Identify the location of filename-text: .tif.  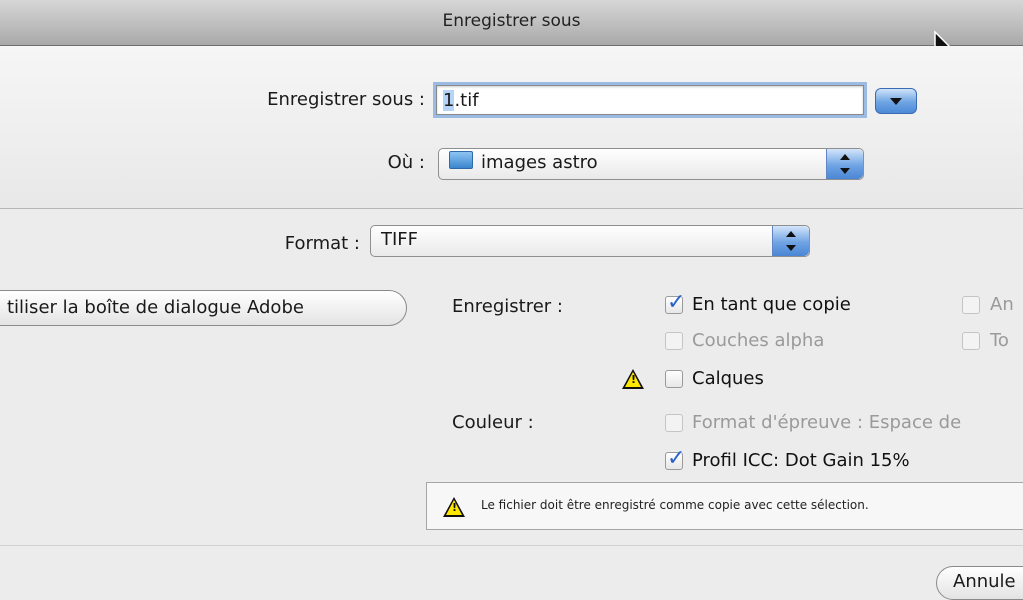
(466, 100).